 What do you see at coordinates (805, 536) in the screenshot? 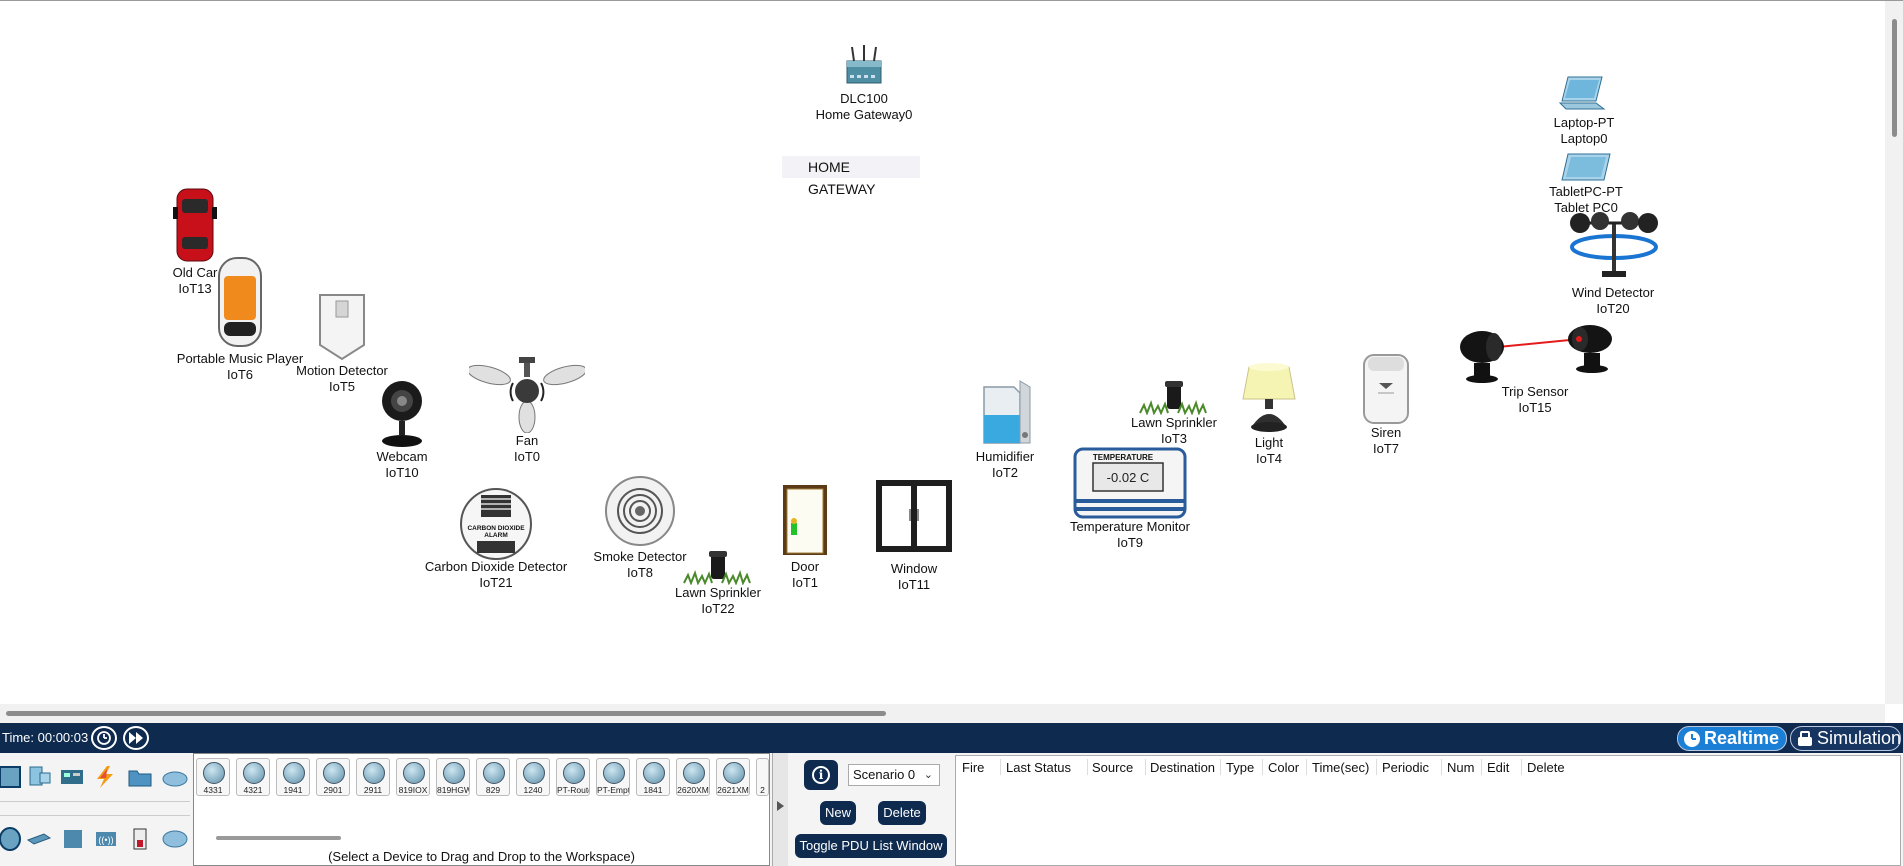
I see `device-door: Door IoT1` at bounding box center [805, 536].